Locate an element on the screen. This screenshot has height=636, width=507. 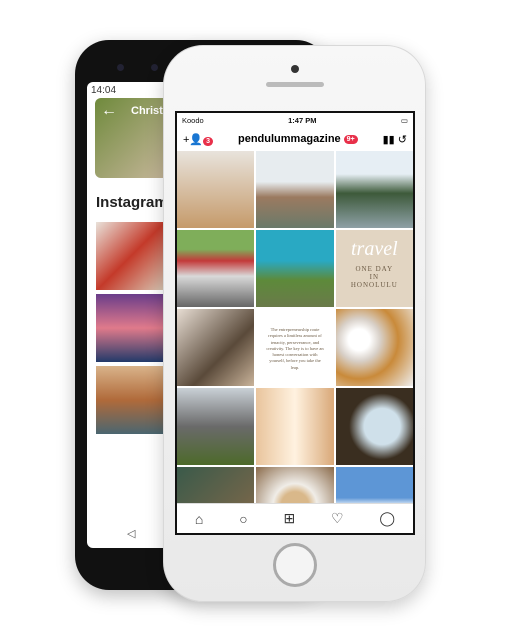
clock: 1:47 PM is located at coordinates (302, 120).